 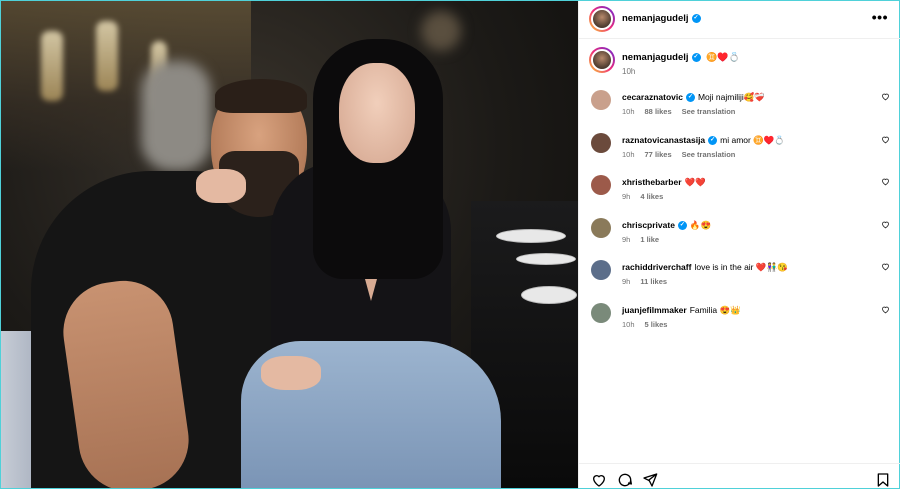 I want to click on author-username: nemanjagudelj ✓, so click(x=661, y=18).